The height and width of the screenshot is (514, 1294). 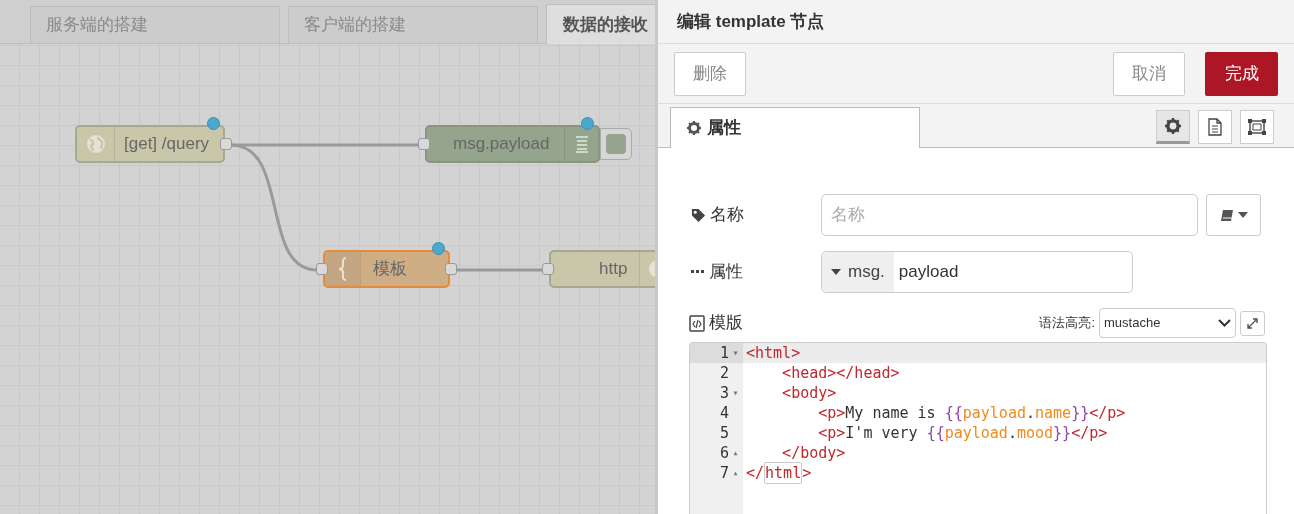 What do you see at coordinates (724, 433) in the screenshot?
I see `line-number: 5` at bounding box center [724, 433].